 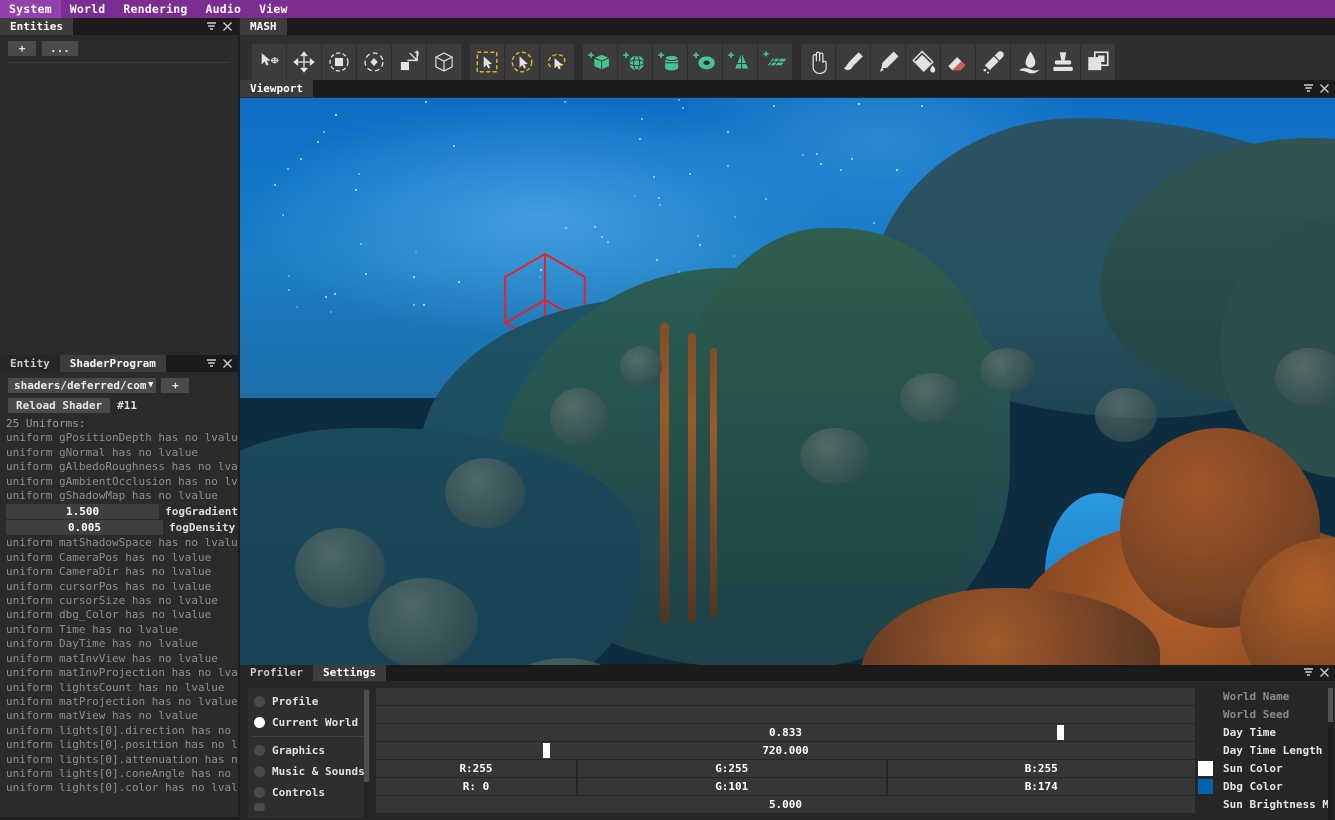 What do you see at coordinates (476, 768) in the screenshot?
I see `color-channel-r: R:255` at bounding box center [476, 768].